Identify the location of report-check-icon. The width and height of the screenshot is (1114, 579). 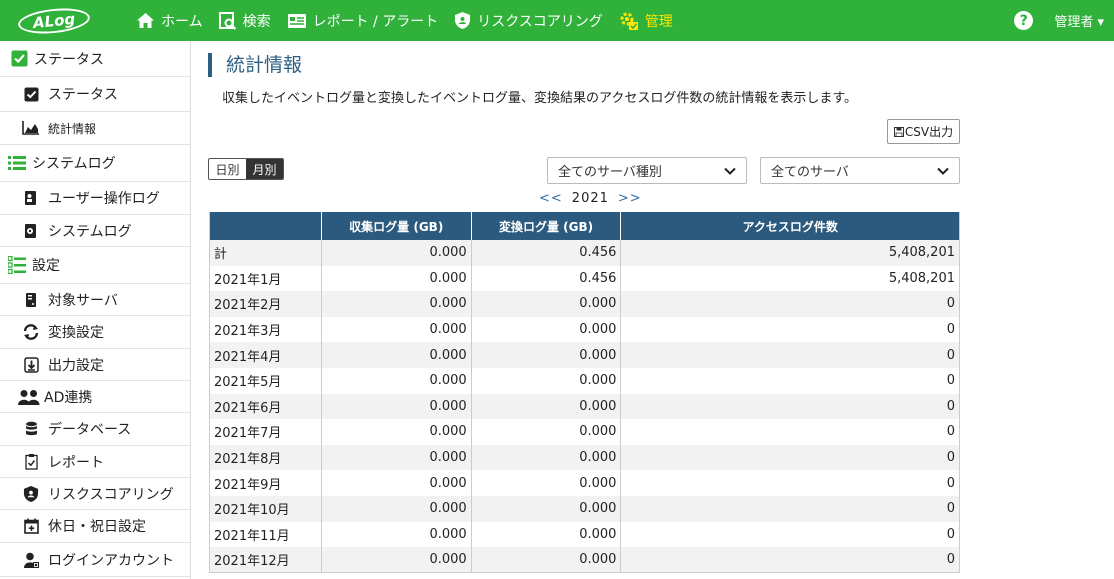
(31, 462).